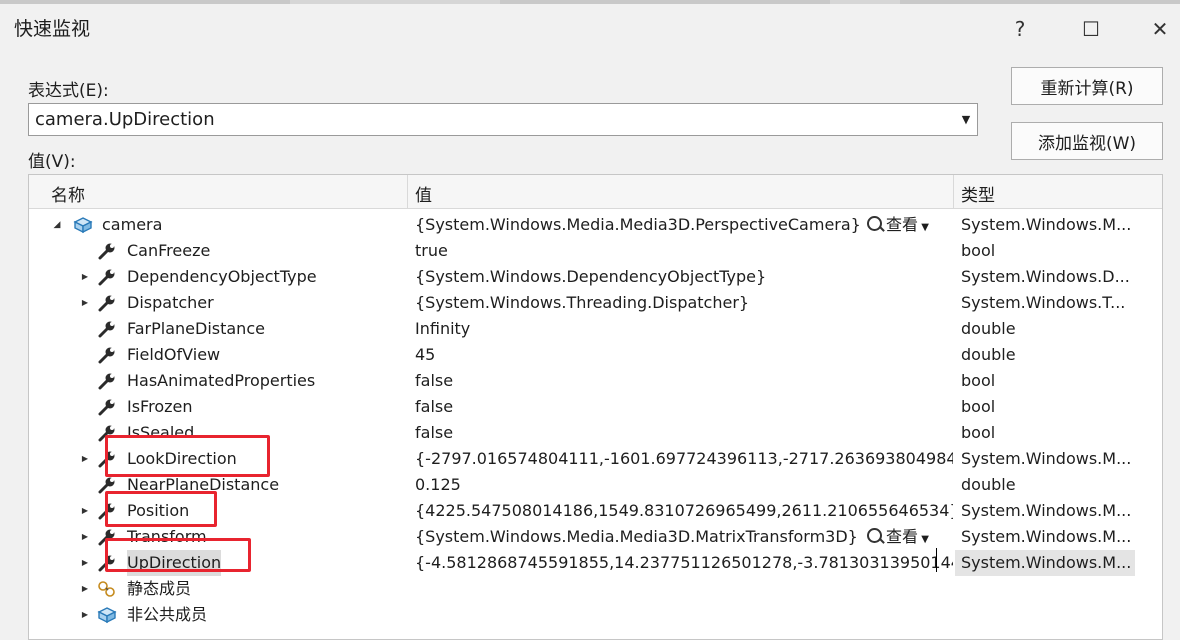 The image size is (1180, 640). Describe the element at coordinates (595, 615) in the screenshot. I see `table-row: ▶ 非公共成员` at that location.